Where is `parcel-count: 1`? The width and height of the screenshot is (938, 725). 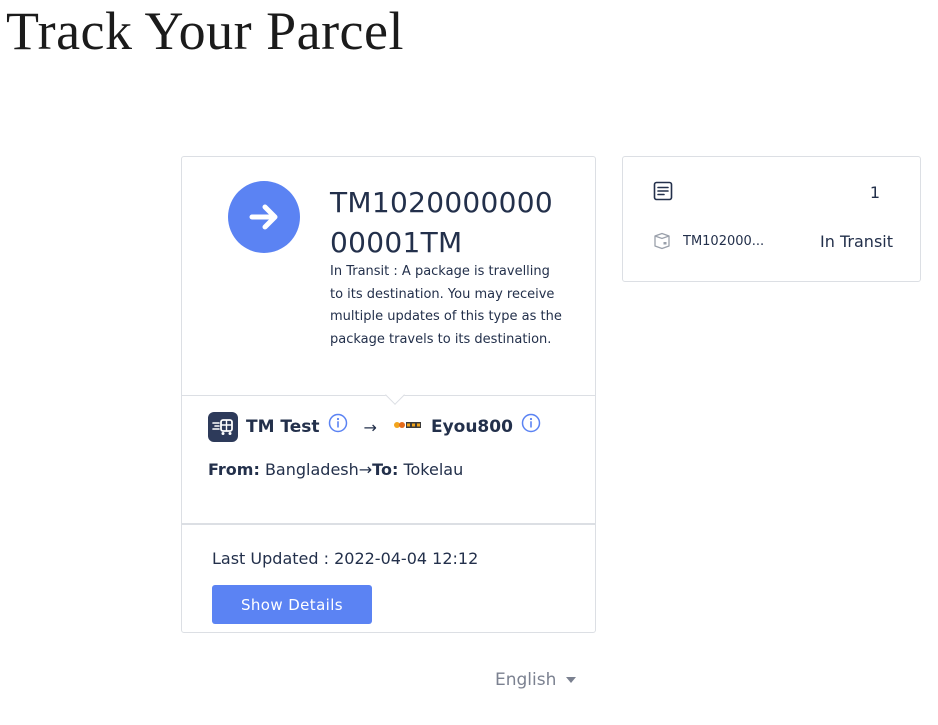 parcel-count: 1 is located at coordinates (874, 192).